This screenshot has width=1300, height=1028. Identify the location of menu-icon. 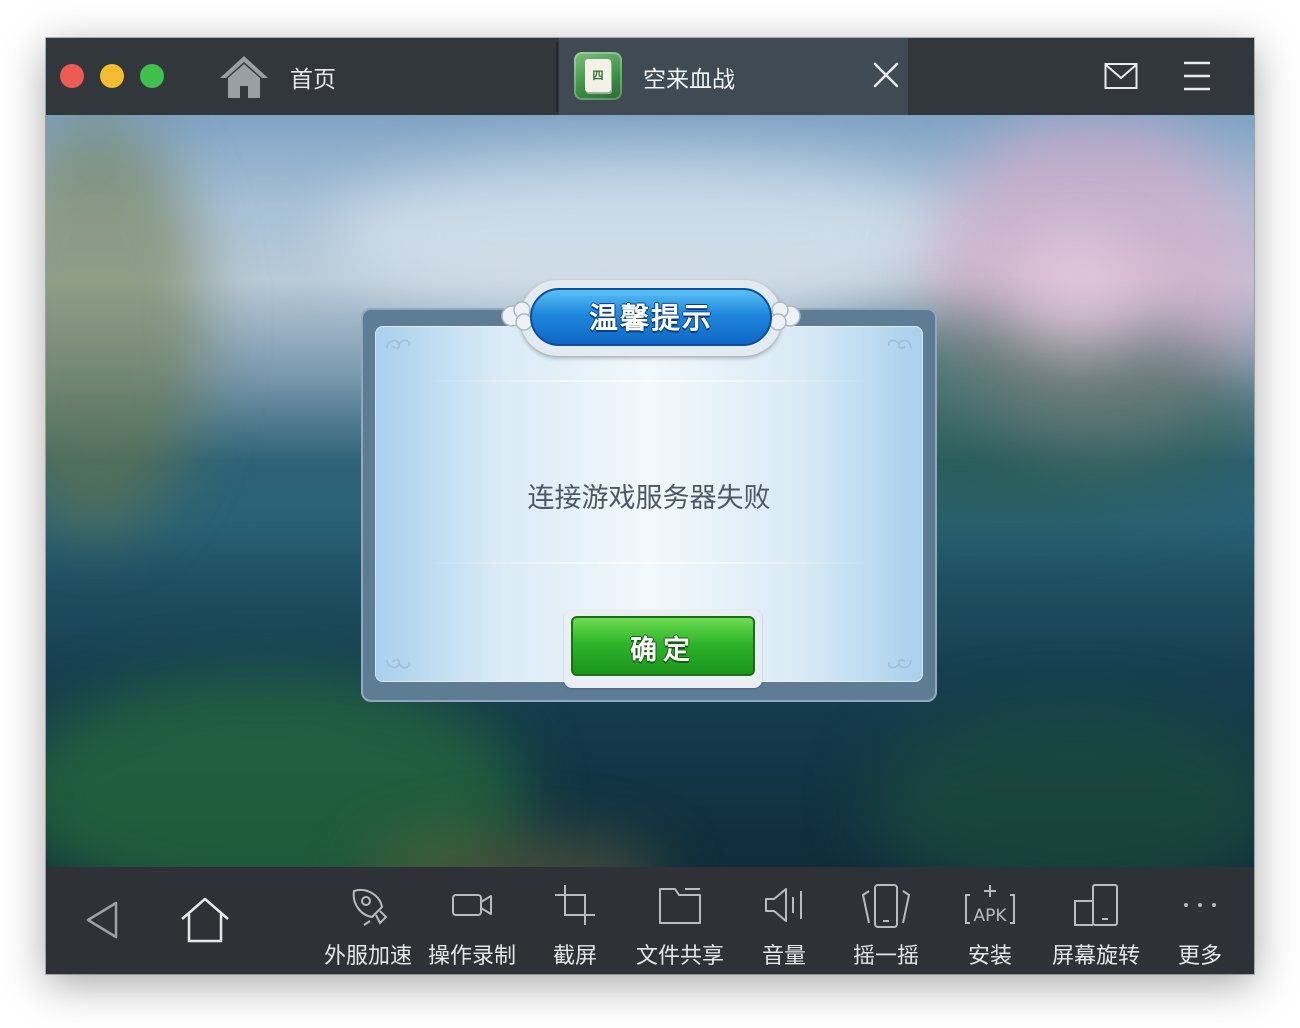
(1197, 76).